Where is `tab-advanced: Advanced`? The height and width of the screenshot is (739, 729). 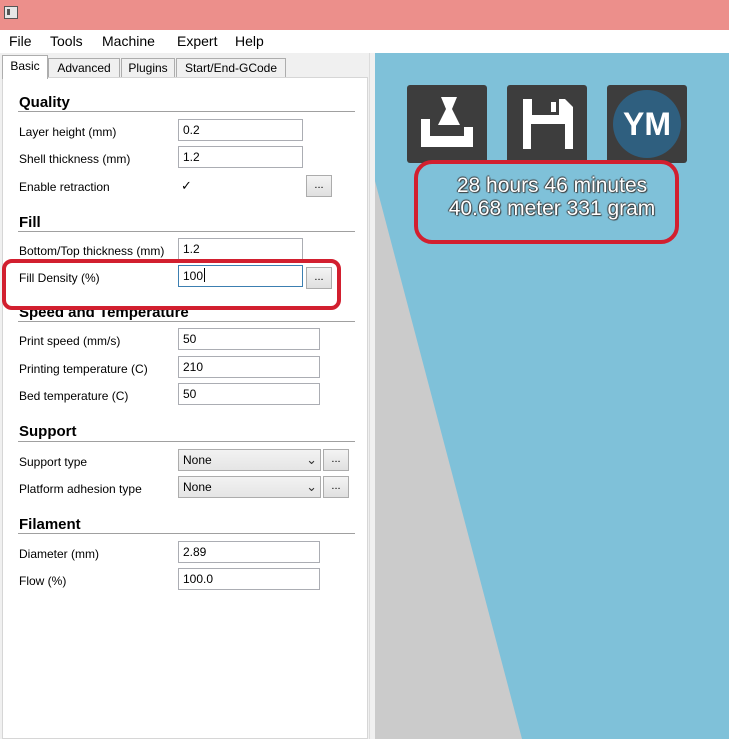 tab-advanced: Advanced is located at coordinates (84, 68).